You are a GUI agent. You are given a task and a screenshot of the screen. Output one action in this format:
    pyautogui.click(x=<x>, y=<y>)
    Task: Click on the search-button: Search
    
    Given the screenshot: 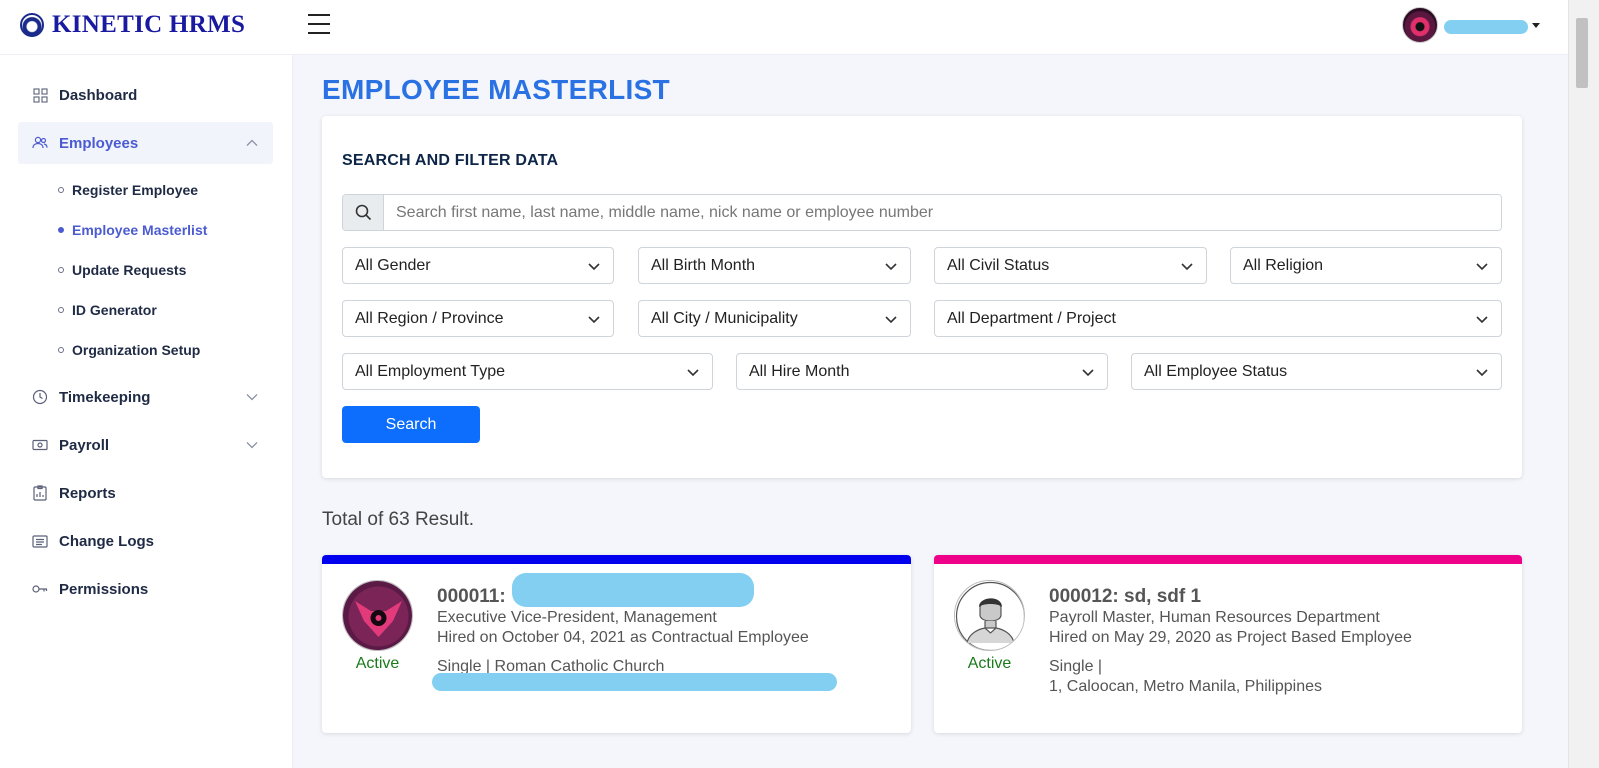 What is the action you would take?
    pyautogui.click(x=411, y=424)
    